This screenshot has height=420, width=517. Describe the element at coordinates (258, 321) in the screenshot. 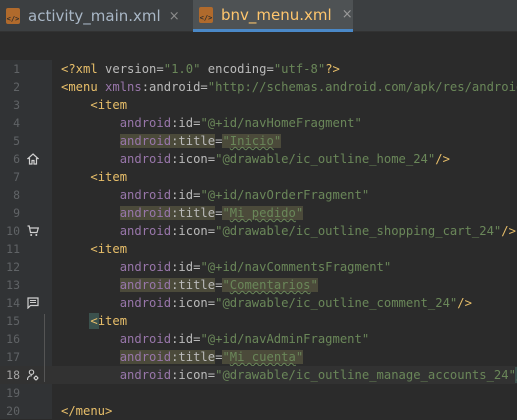

I see `code-line: 15 <item` at that location.